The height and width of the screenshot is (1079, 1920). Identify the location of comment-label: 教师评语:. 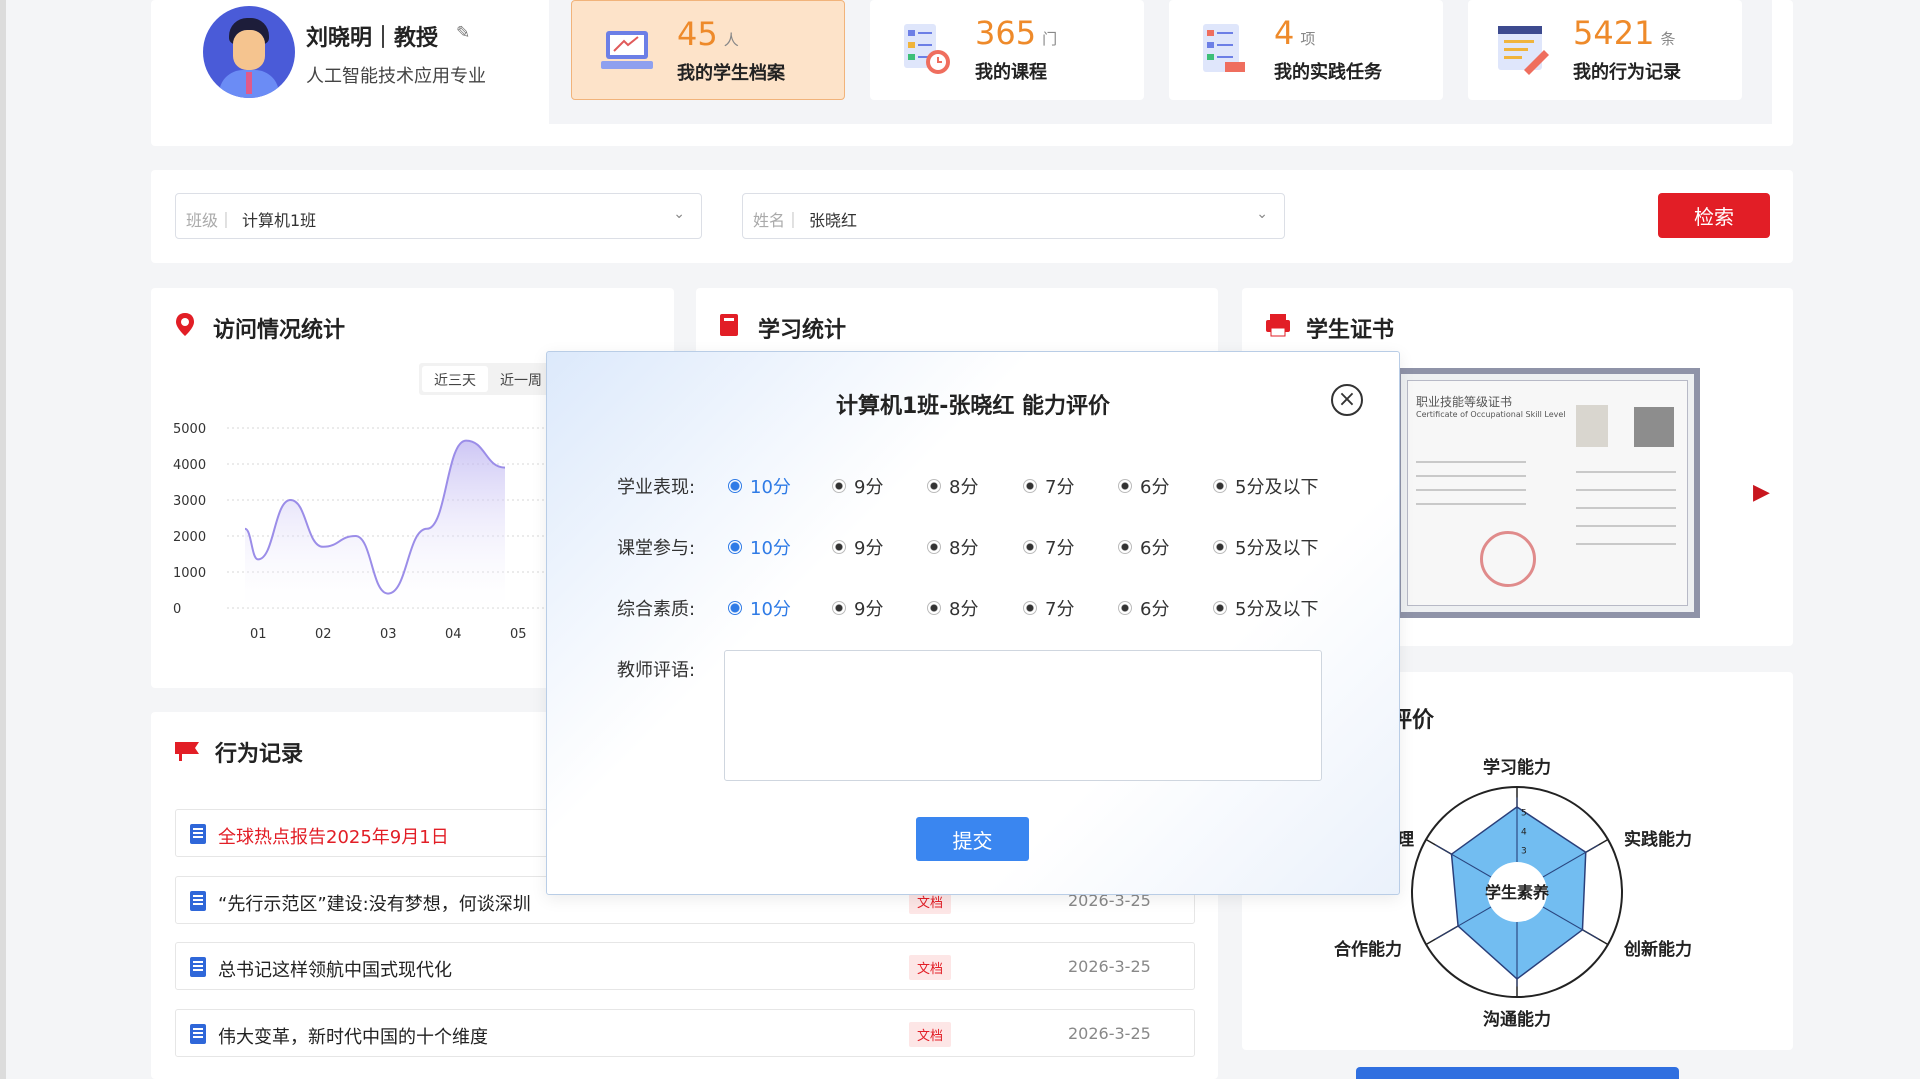
(656, 670).